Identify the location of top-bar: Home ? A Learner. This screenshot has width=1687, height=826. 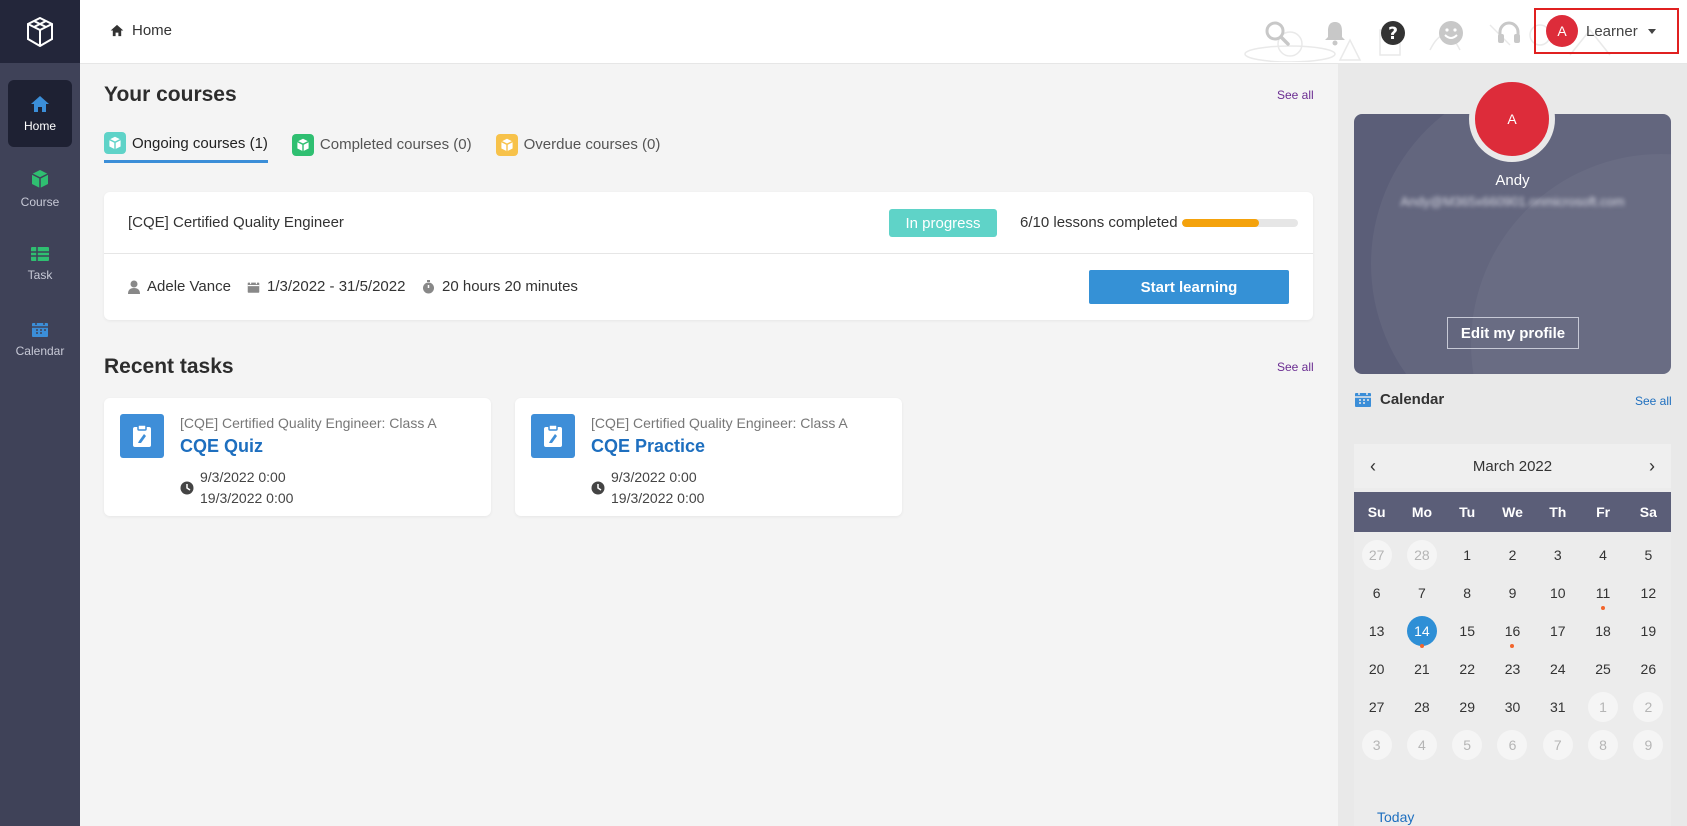
(883, 32).